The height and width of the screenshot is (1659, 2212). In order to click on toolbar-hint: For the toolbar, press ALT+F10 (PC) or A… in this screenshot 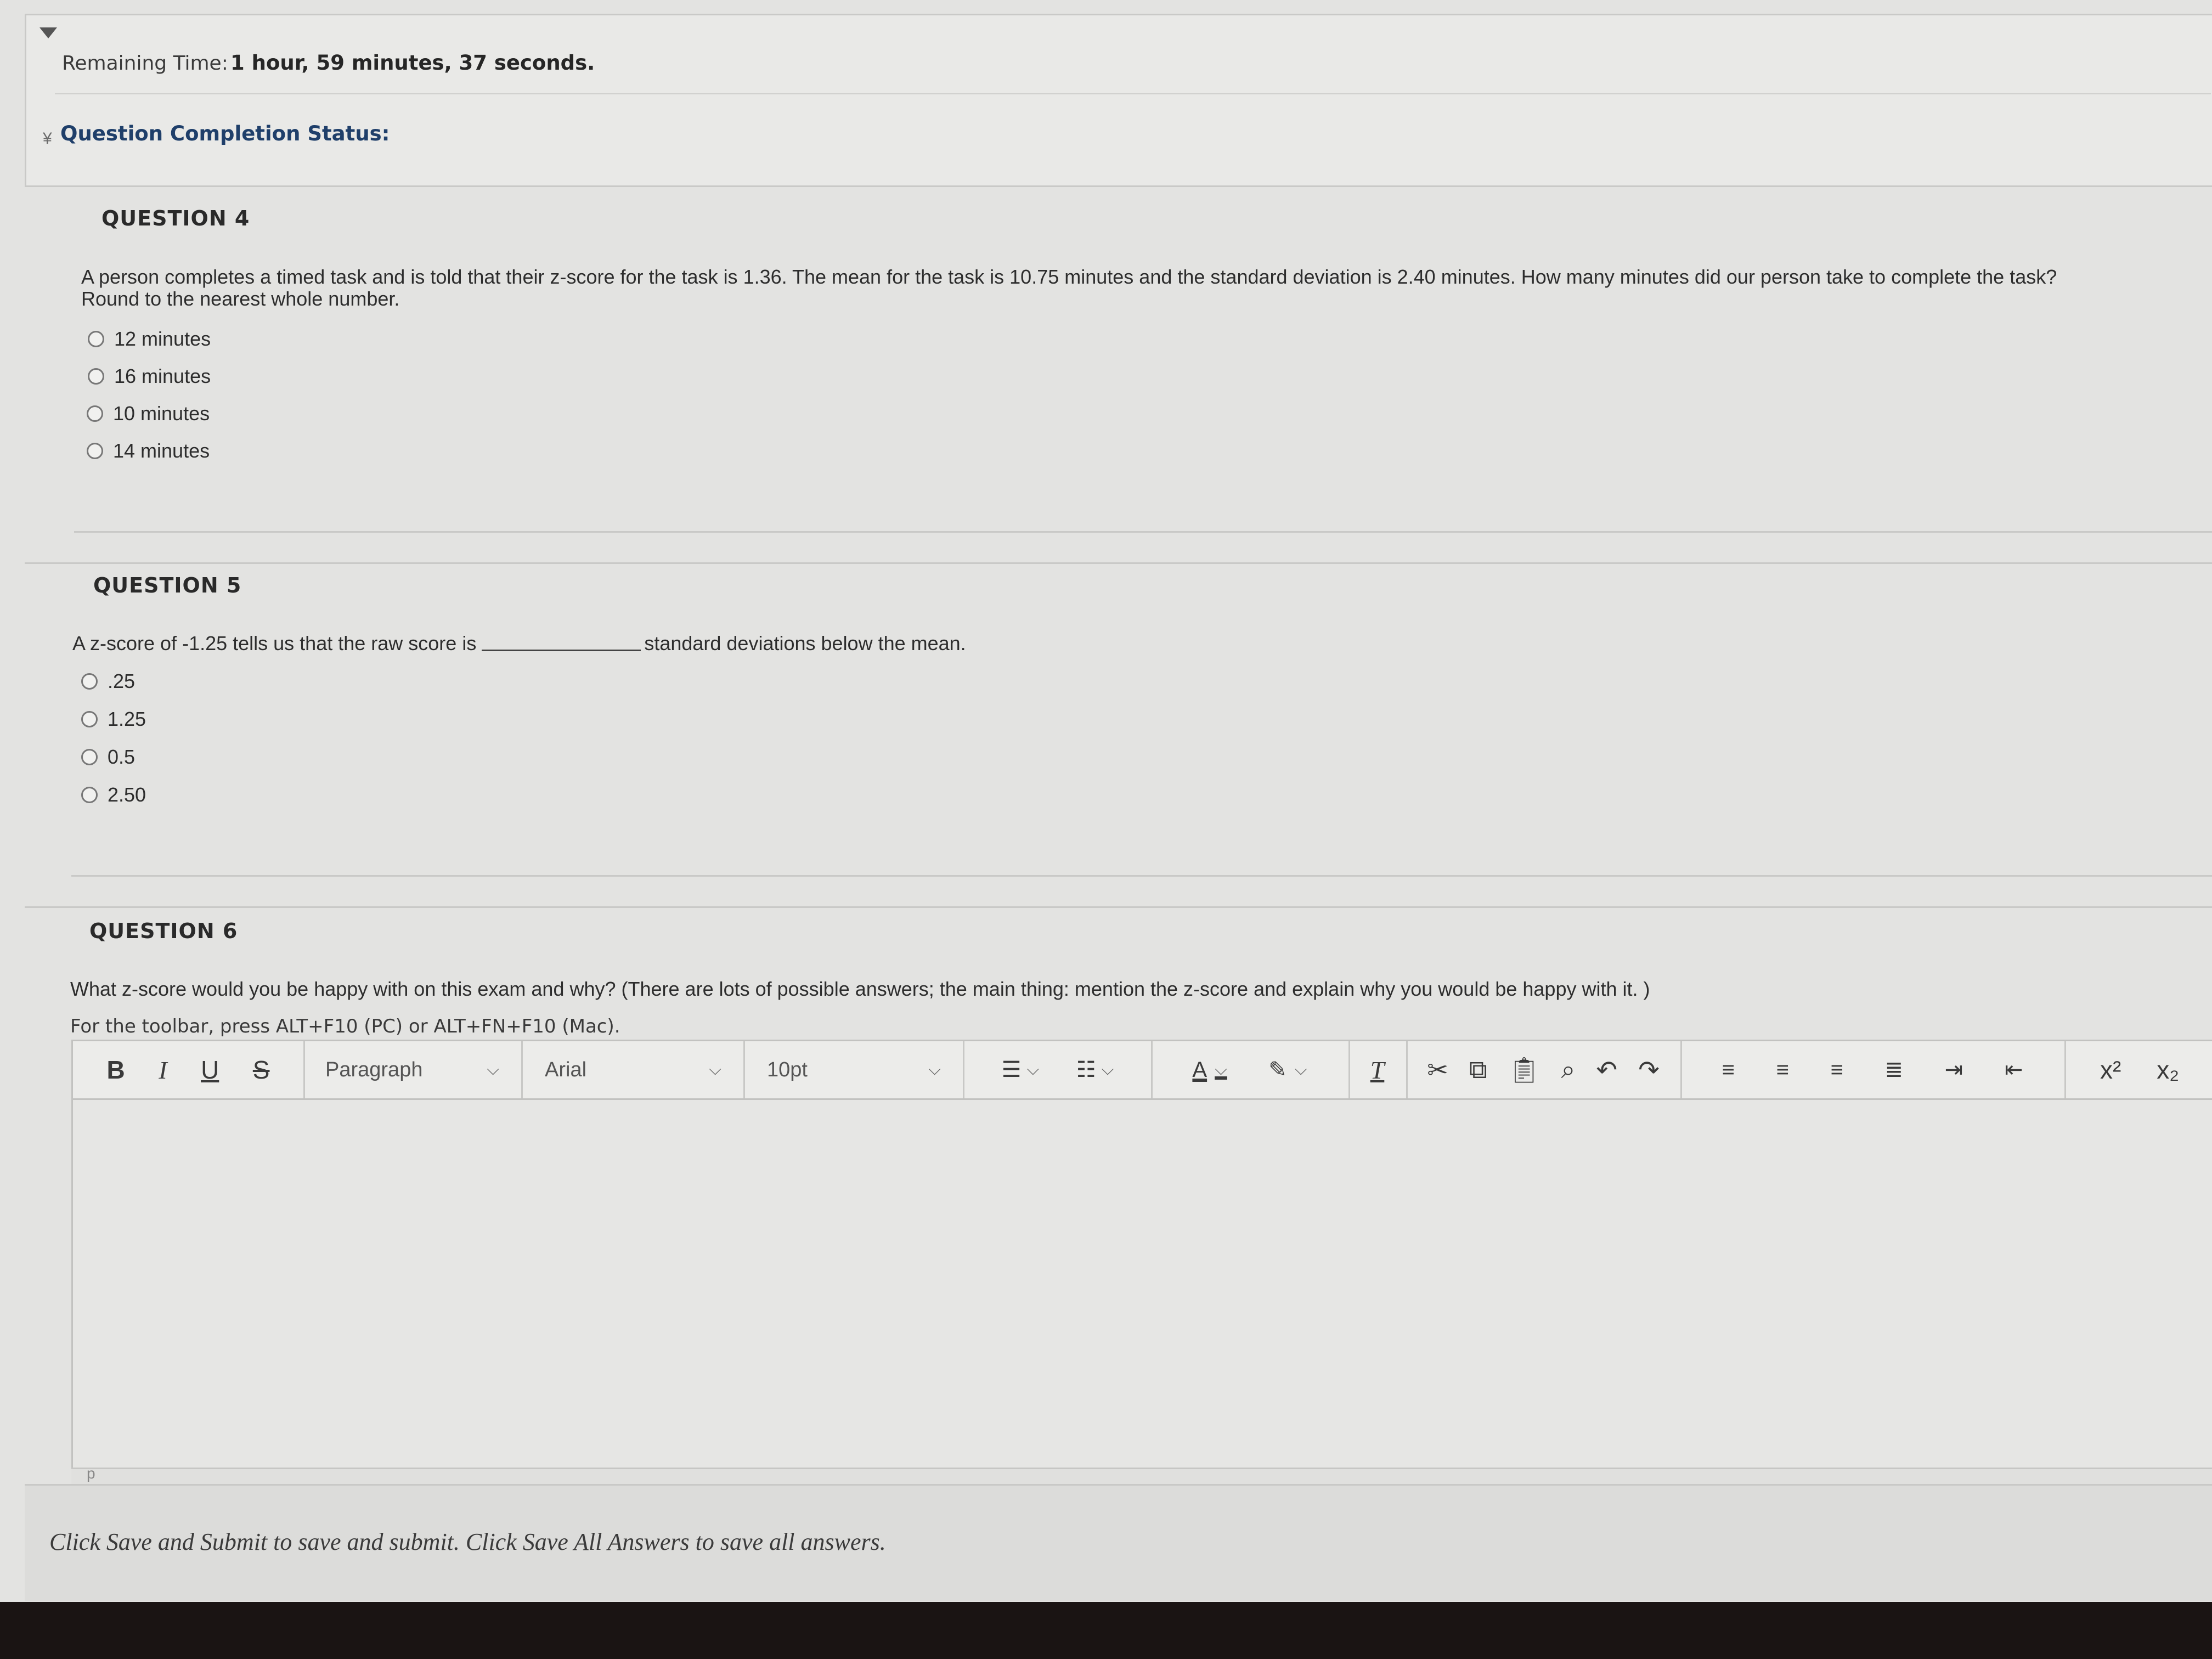, I will do `click(345, 1026)`.